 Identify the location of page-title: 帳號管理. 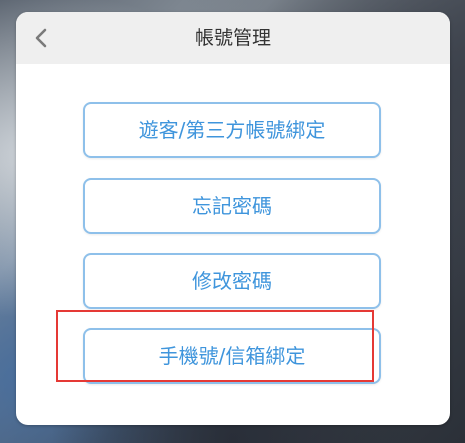
(232, 38).